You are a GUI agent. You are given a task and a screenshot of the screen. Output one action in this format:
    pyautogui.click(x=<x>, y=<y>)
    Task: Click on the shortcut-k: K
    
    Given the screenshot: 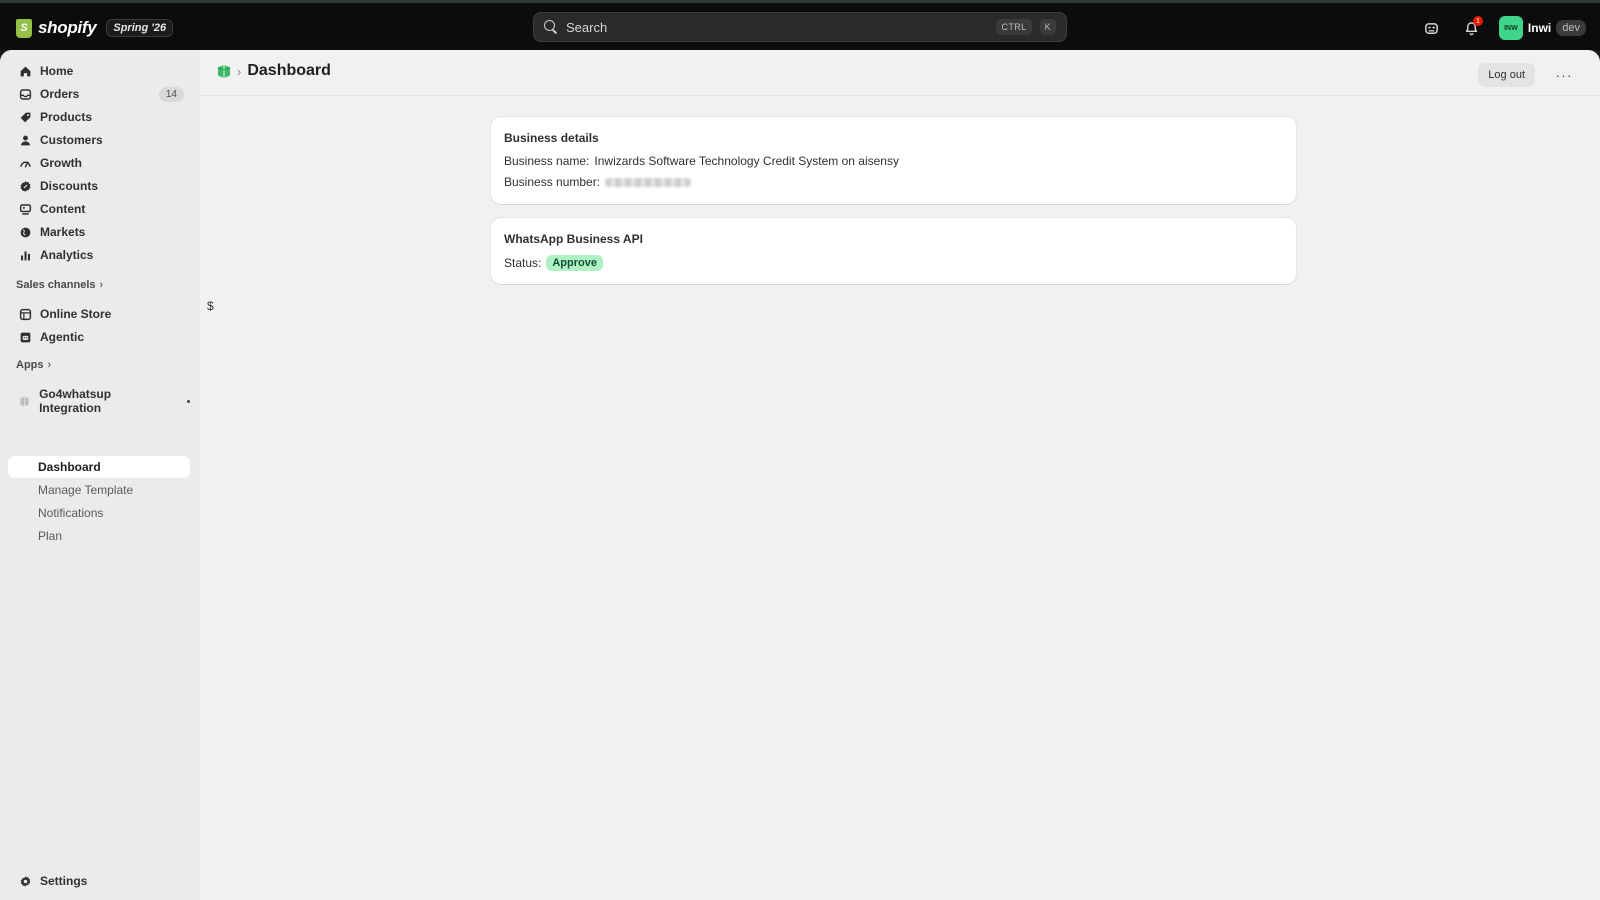 What is the action you would take?
    pyautogui.click(x=1047, y=27)
    